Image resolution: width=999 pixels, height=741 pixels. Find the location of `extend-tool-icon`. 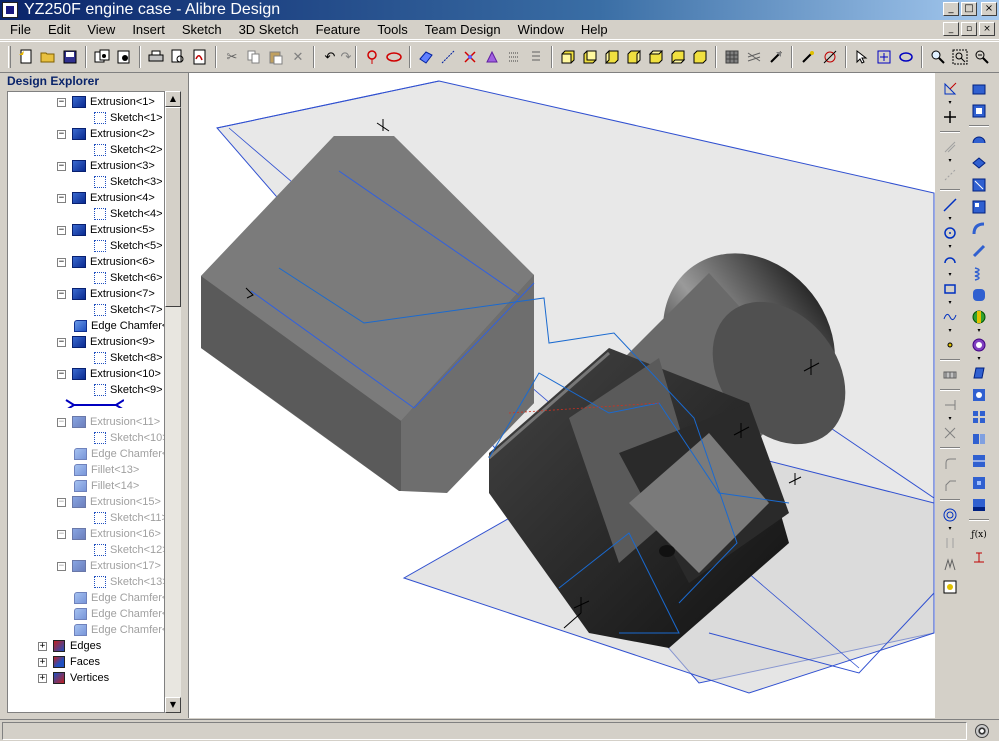

extend-tool-icon is located at coordinates (950, 405).